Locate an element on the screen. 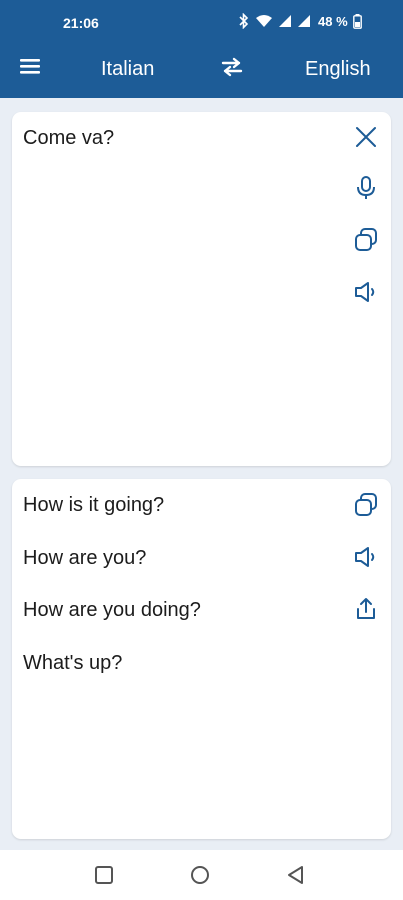  status-icons: 48 % is located at coordinates (300, 21).